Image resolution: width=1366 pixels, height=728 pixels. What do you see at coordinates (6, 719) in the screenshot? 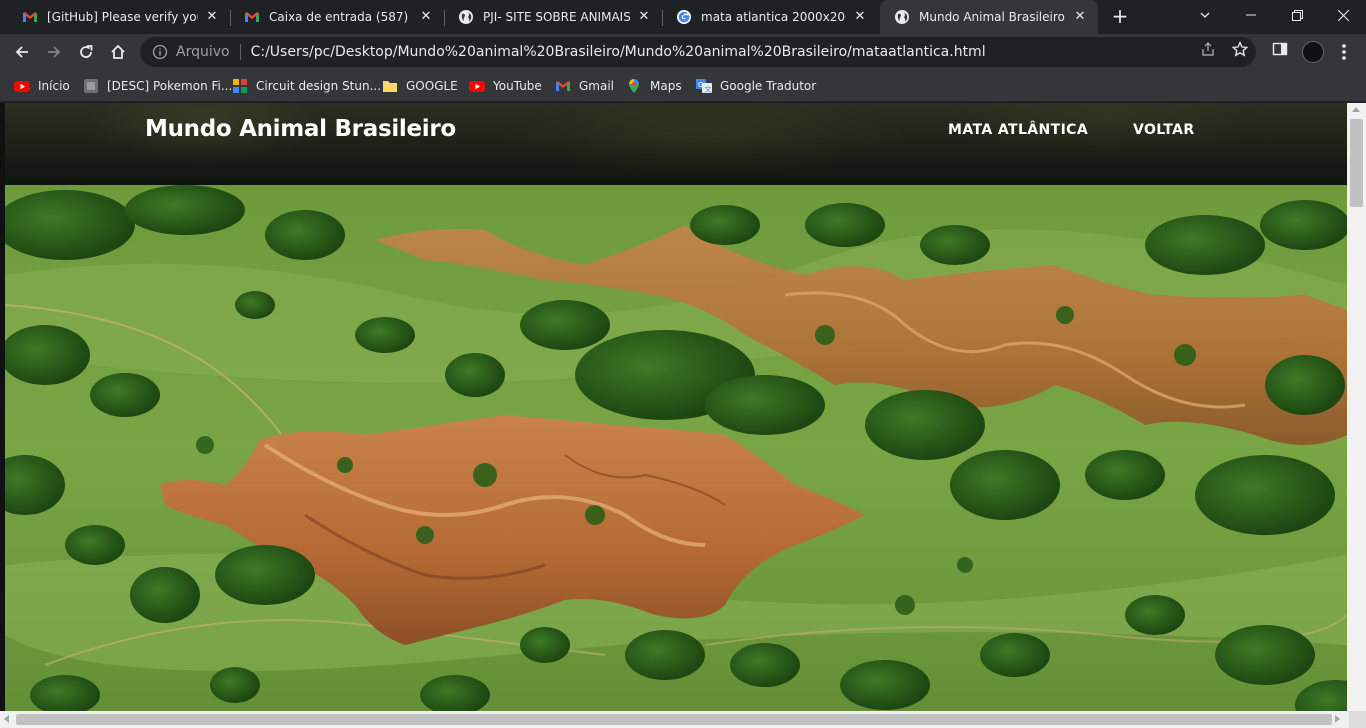
I see `scroll-left-icon` at bounding box center [6, 719].